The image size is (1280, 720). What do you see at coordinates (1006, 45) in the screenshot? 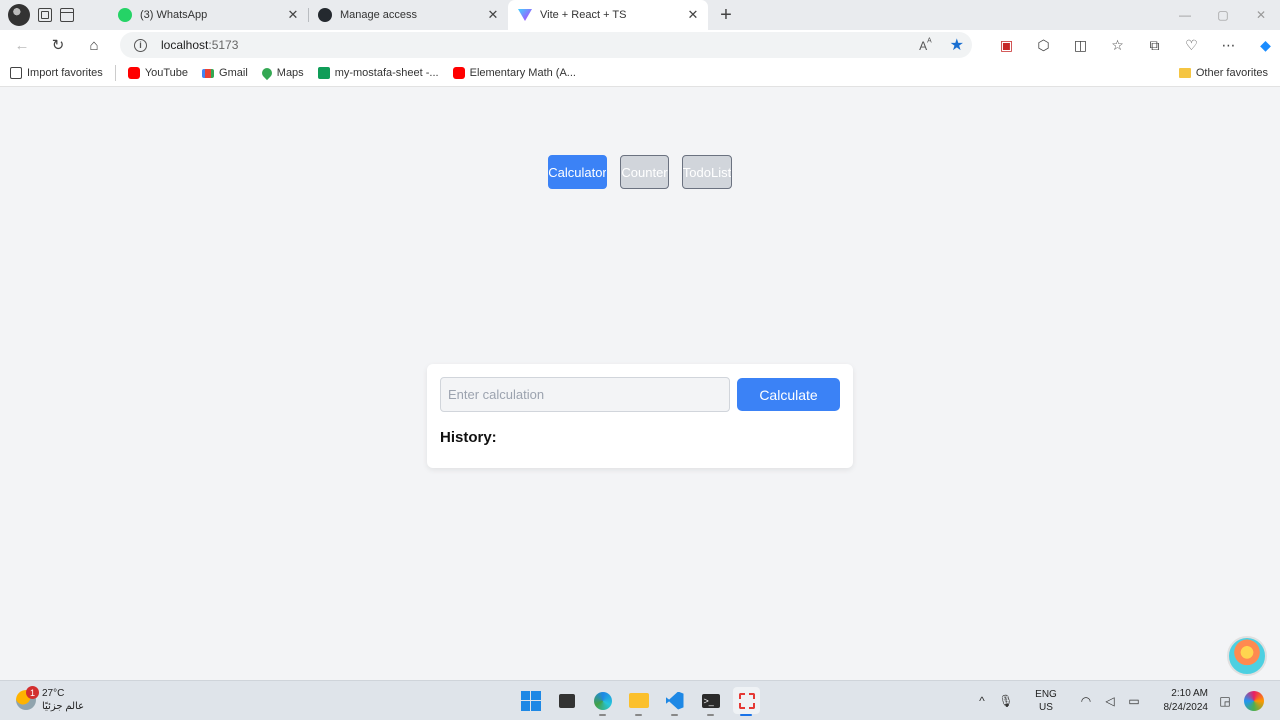
I see `pdf-extension-icon: ▣` at bounding box center [1006, 45].